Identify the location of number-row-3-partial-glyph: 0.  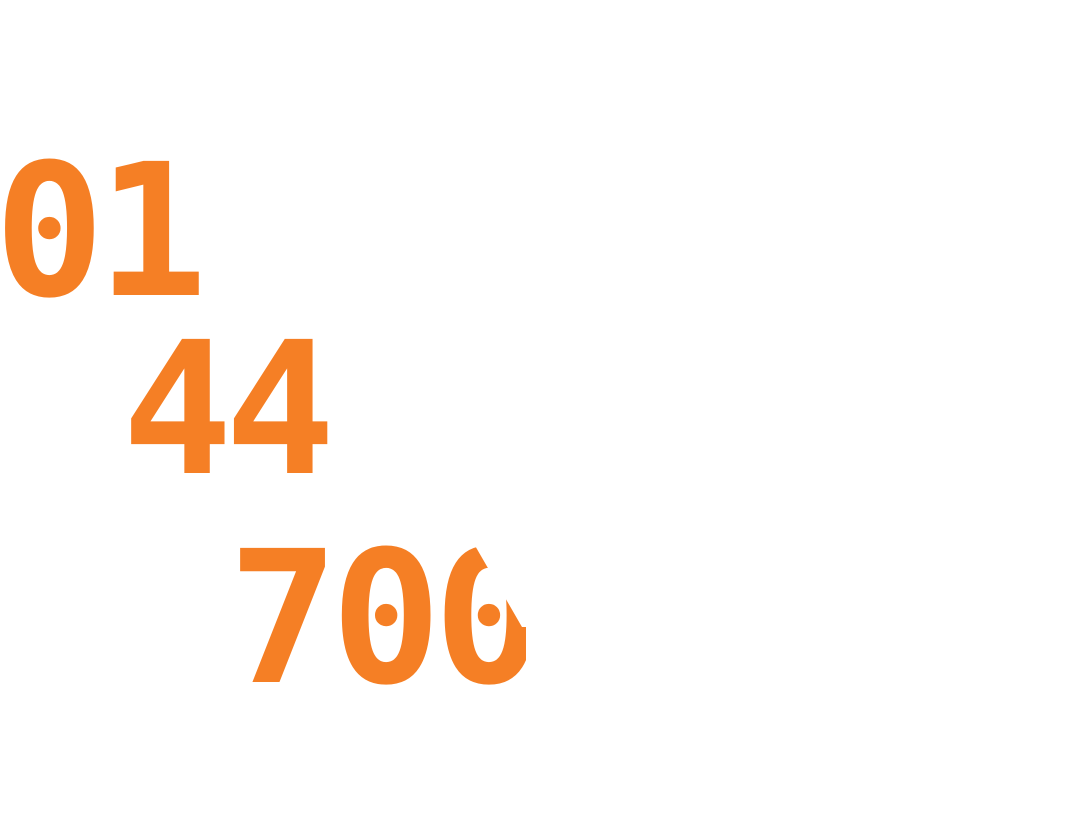
(480, 619).